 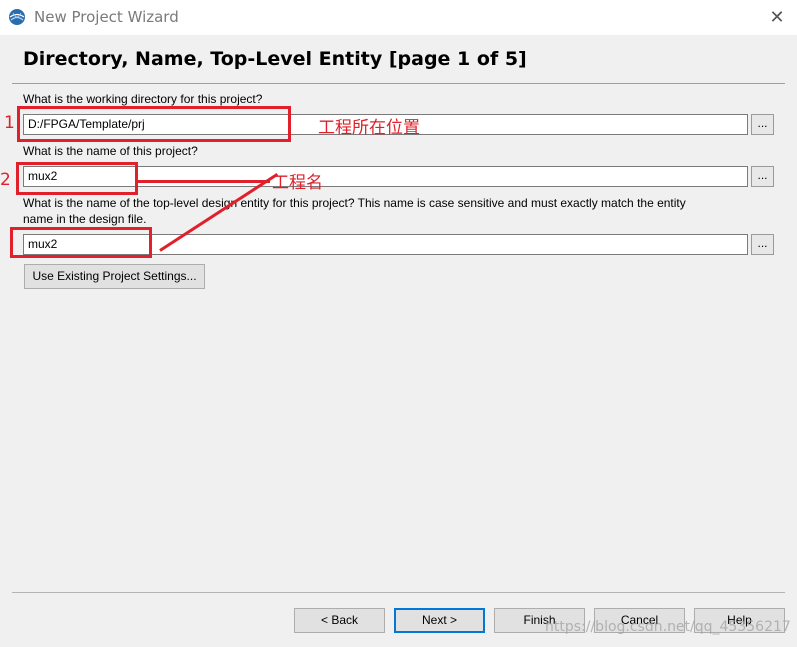 What do you see at coordinates (85, 219) in the screenshot?
I see `top-entity-label-line2: name in the design file.` at bounding box center [85, 219].